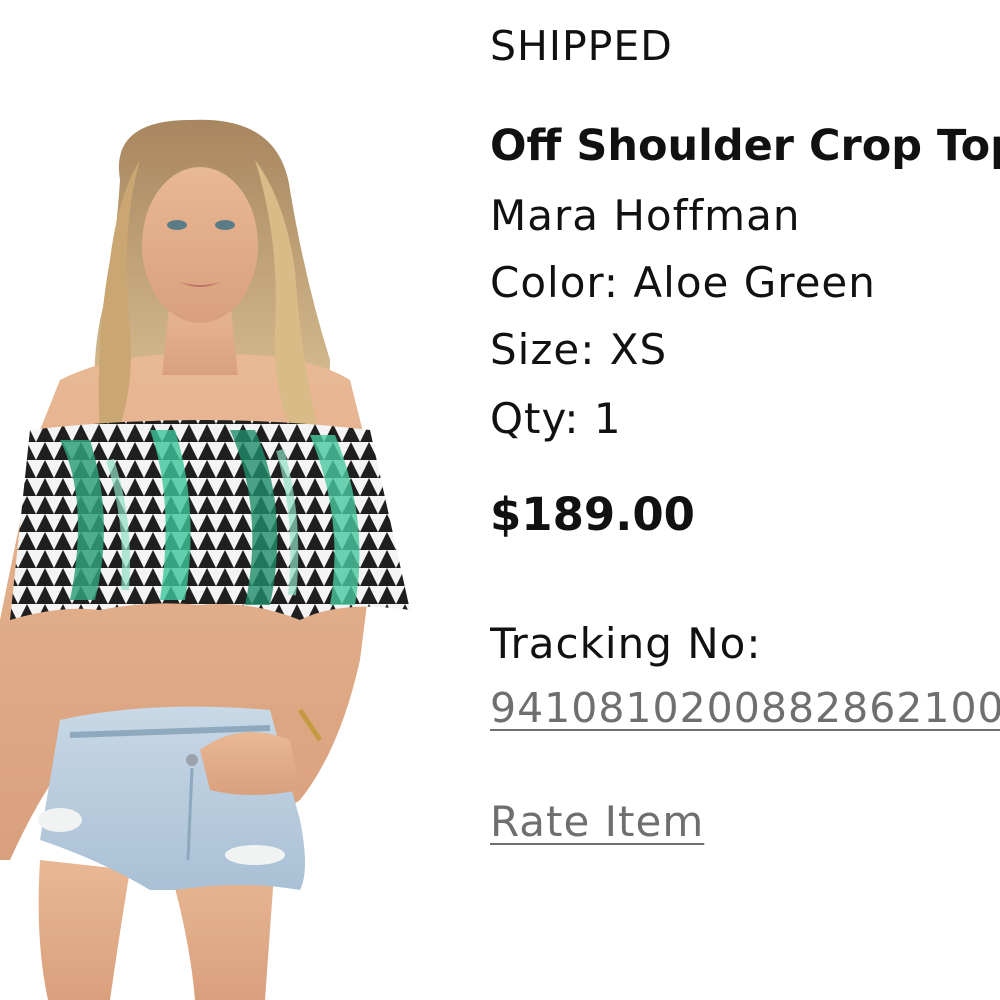 The image size is (1000, 1000). I want to click on product-color: Color: Aloe Green, so click(683, 282).